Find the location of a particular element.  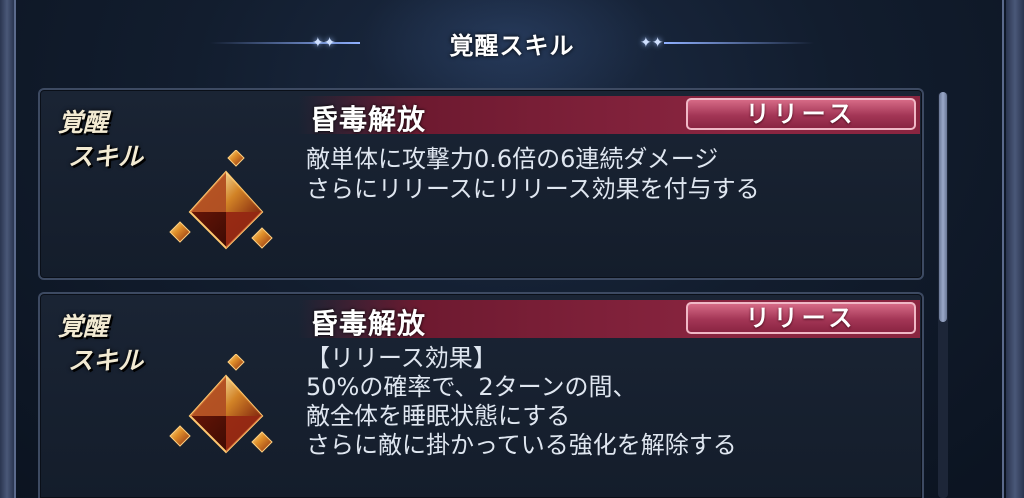

page-title: 覚醒スキル is located at coordinates (512, 46).